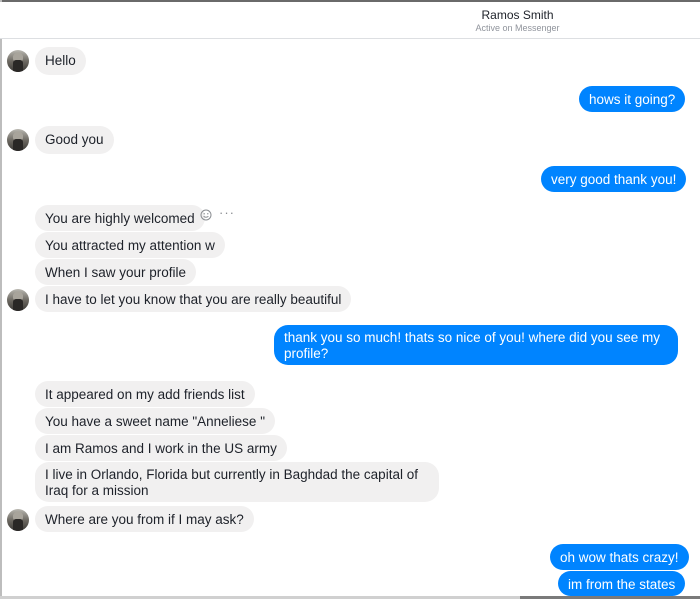  Describe the element at coordinates (632, 99) in the screenshot. I see `outgoing-message: hows it going?` at that location.